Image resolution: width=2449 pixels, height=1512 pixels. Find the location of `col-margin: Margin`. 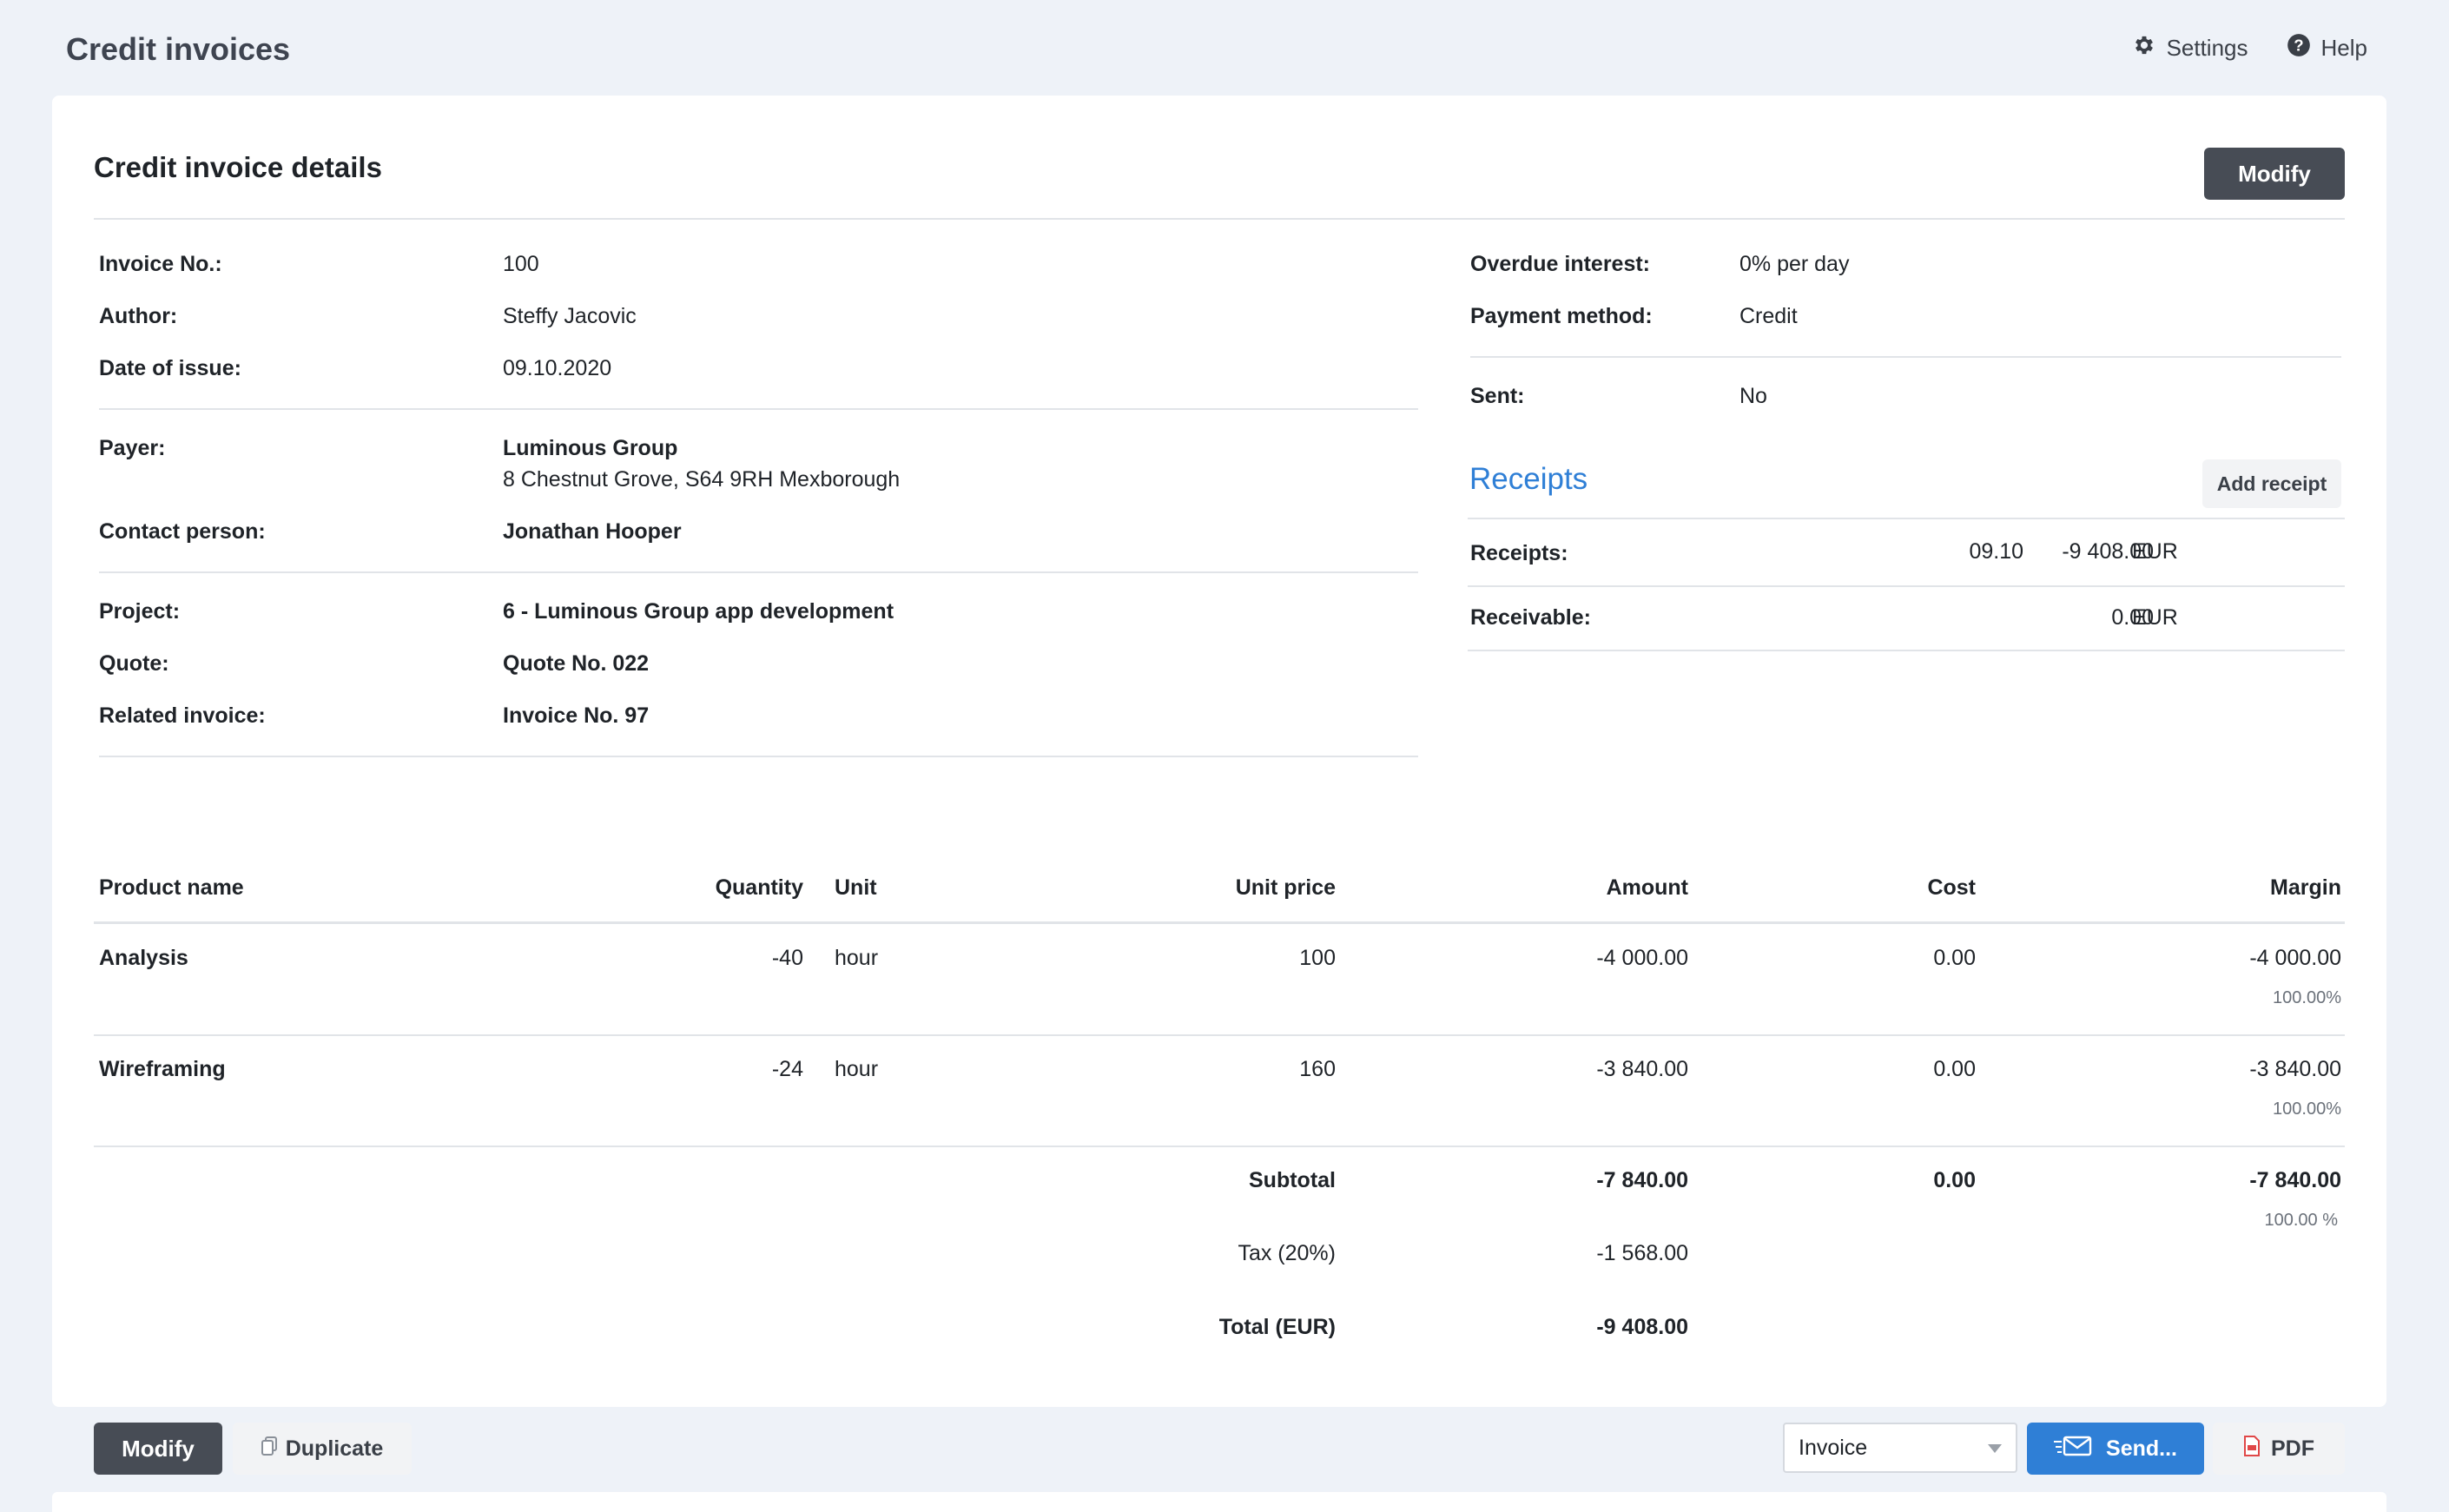

col-margin: Margin is located at coordinates (2305, 888).